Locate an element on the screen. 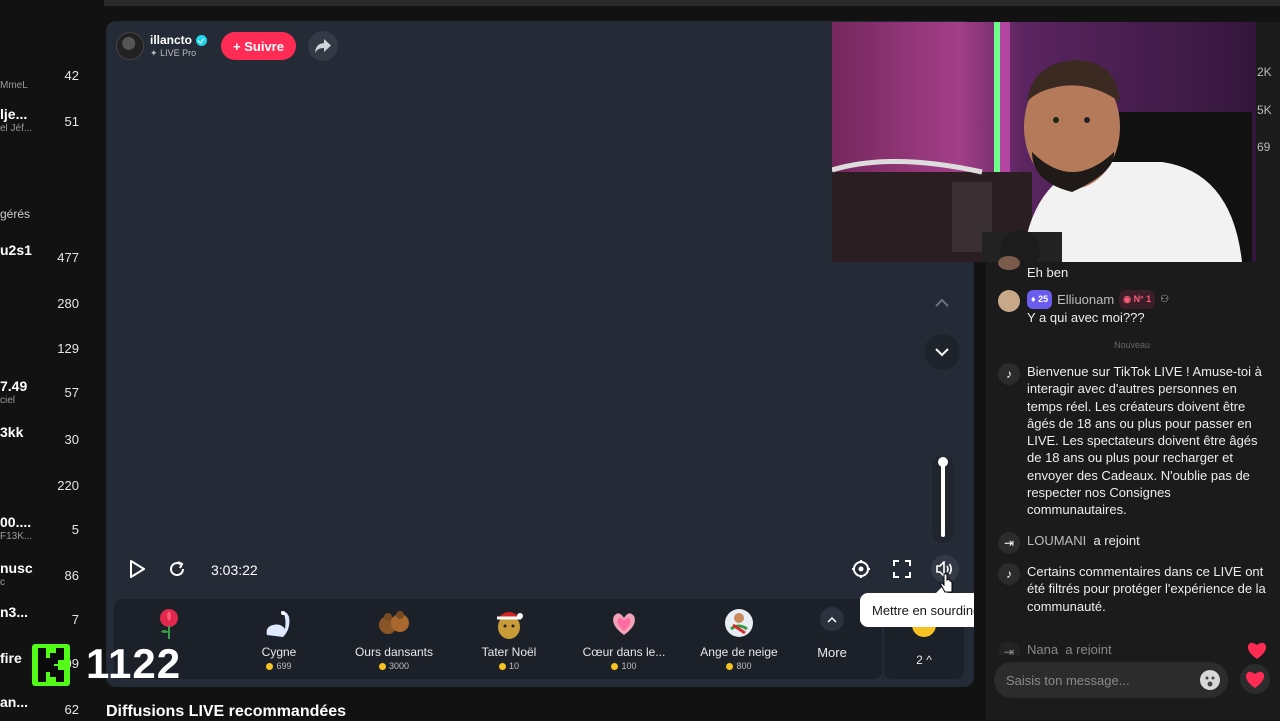 This screenshot has height=721, width=1280. sidebar-item: 280 is located at coordinates (52, 314).